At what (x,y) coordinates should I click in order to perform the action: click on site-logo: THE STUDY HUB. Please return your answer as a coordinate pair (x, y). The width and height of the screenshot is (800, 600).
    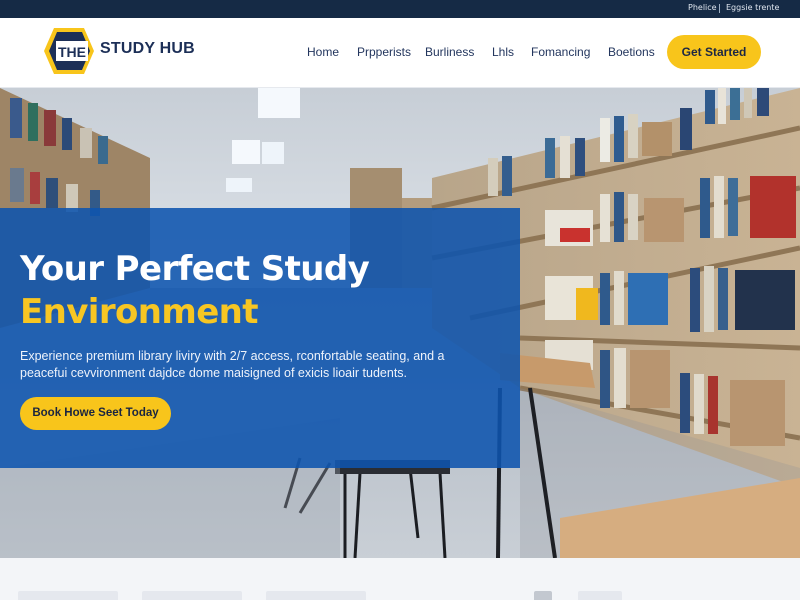
    Looking at the image, I should click on (119, 51).